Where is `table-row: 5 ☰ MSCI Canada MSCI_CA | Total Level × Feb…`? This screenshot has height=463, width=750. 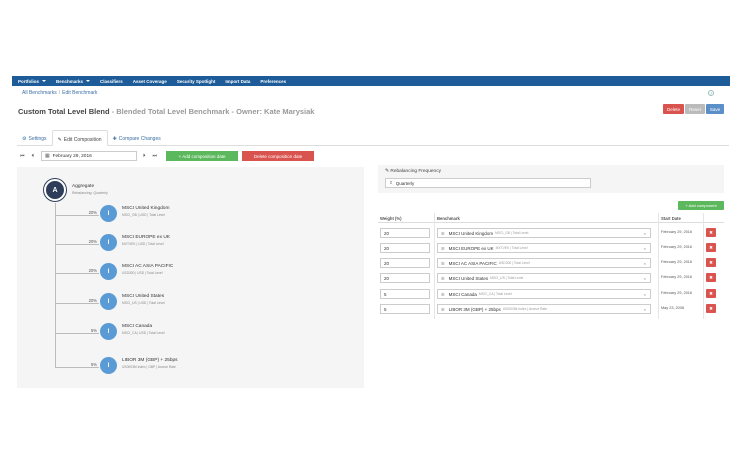 table-row: 5 ☰ MSCI Canada MSCI_CA | Total Level × Feb… is located at coordinates (551, 294).